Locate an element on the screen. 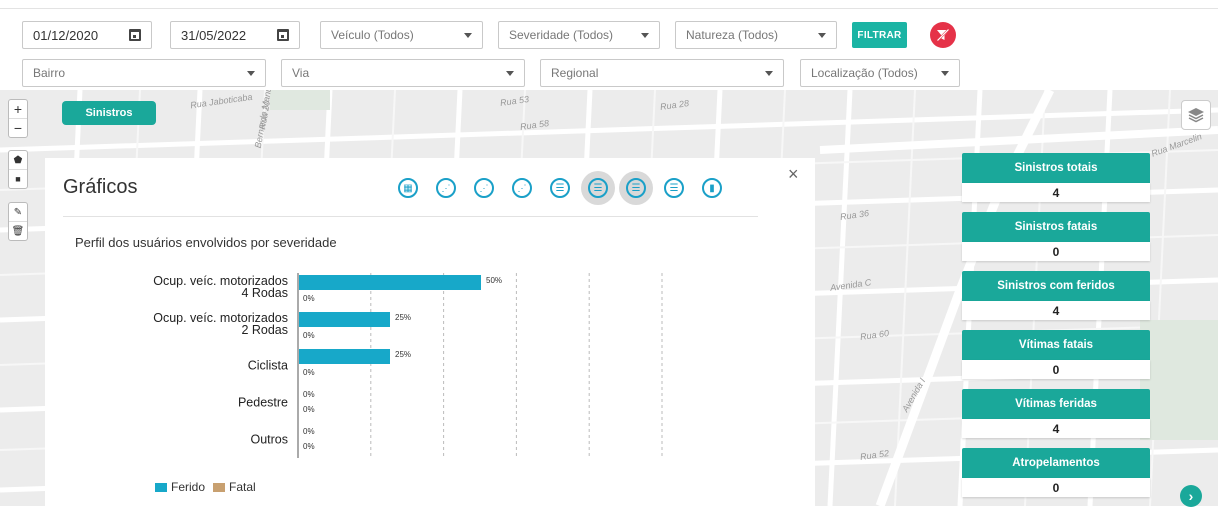  draw-rectangle-button: ■ is located at coordinates (18, 179).